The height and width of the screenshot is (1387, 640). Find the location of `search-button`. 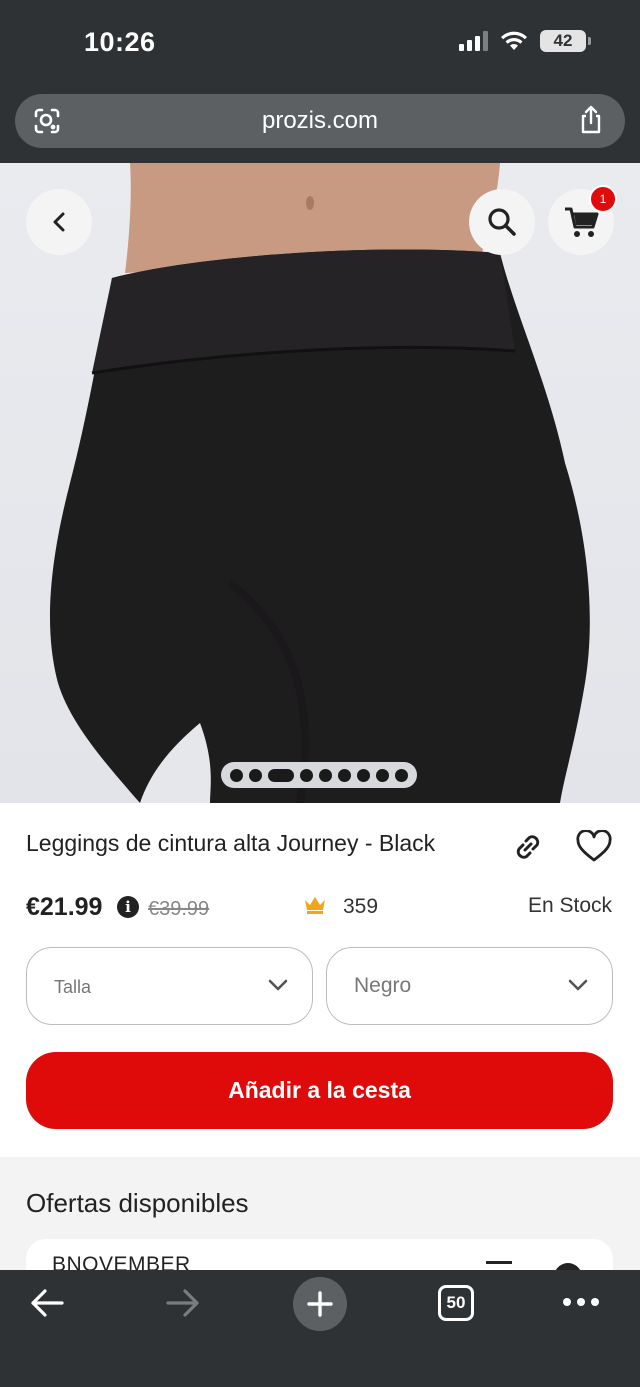

search-button is located at coordinates (502, 222).